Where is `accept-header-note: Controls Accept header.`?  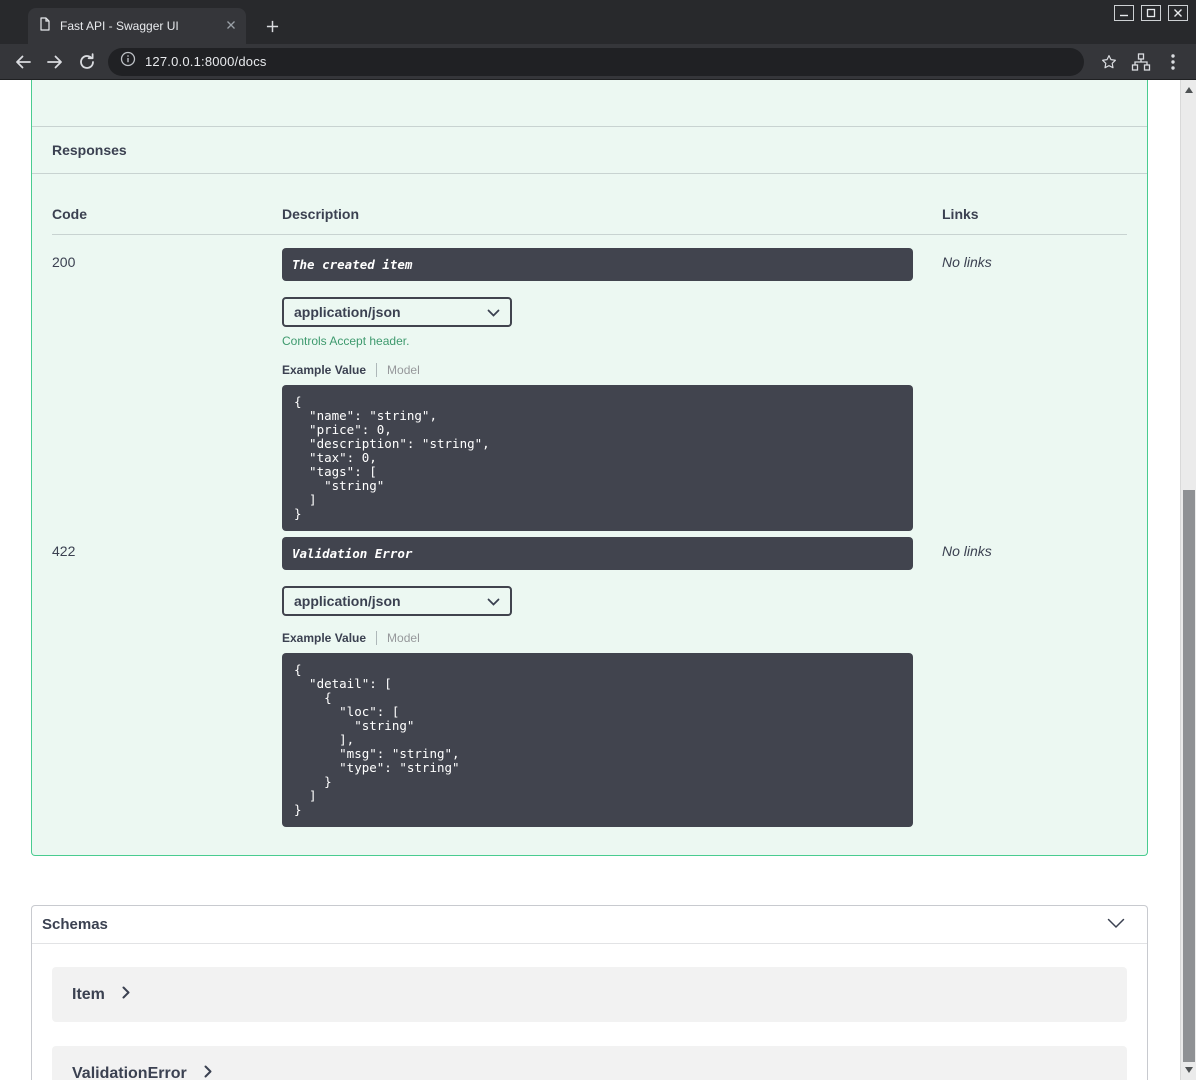
accept-header-note: Controls Accept header. is located at coordinates (346, 341).